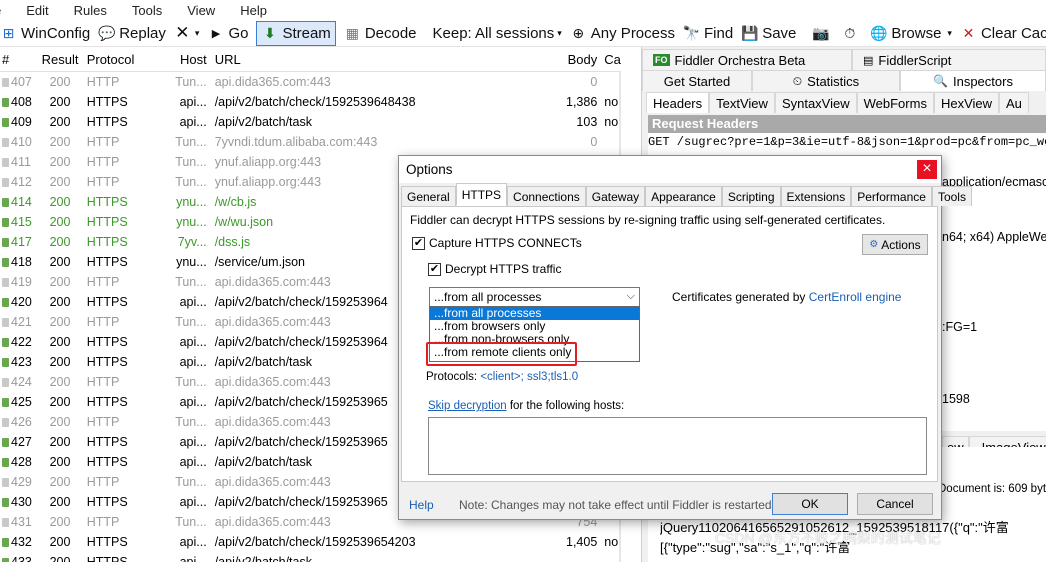  I want to click on dialog-title-bar: Options, so click(670, 169).